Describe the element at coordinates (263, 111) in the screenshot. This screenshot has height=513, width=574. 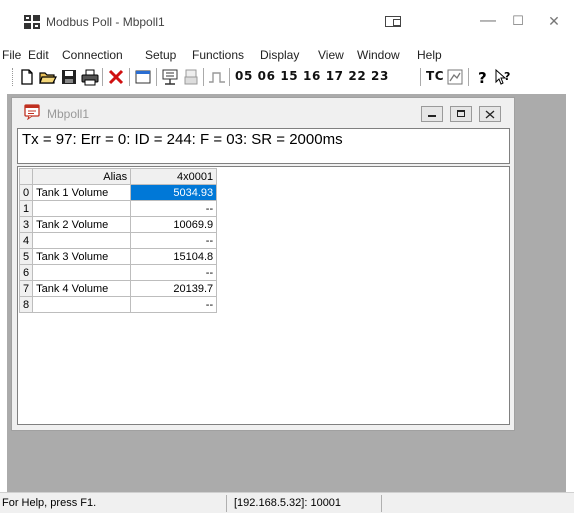
I see `child-title-bar: Mbpoll1` at that location.